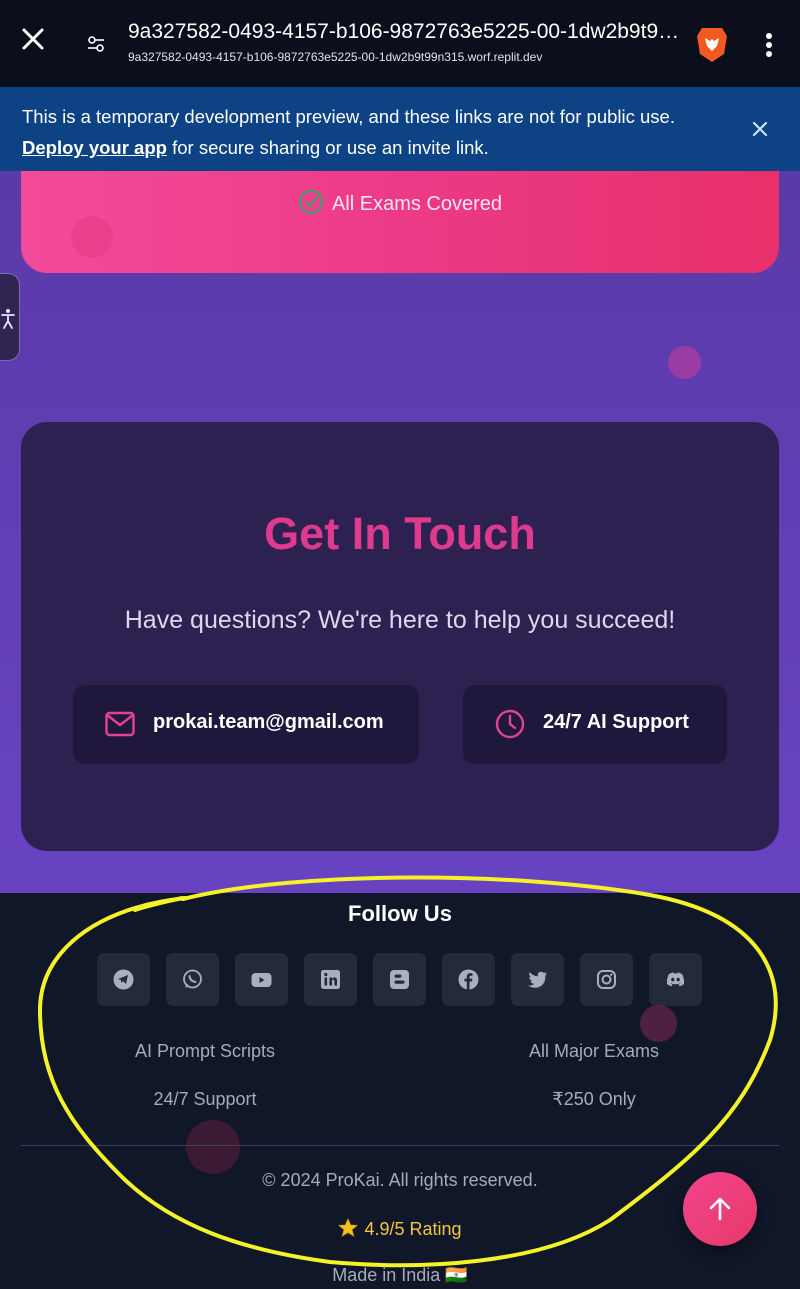 The width and height of the screenshot is (800, 1289). I want to click on instagram-button, so click(606, 979).